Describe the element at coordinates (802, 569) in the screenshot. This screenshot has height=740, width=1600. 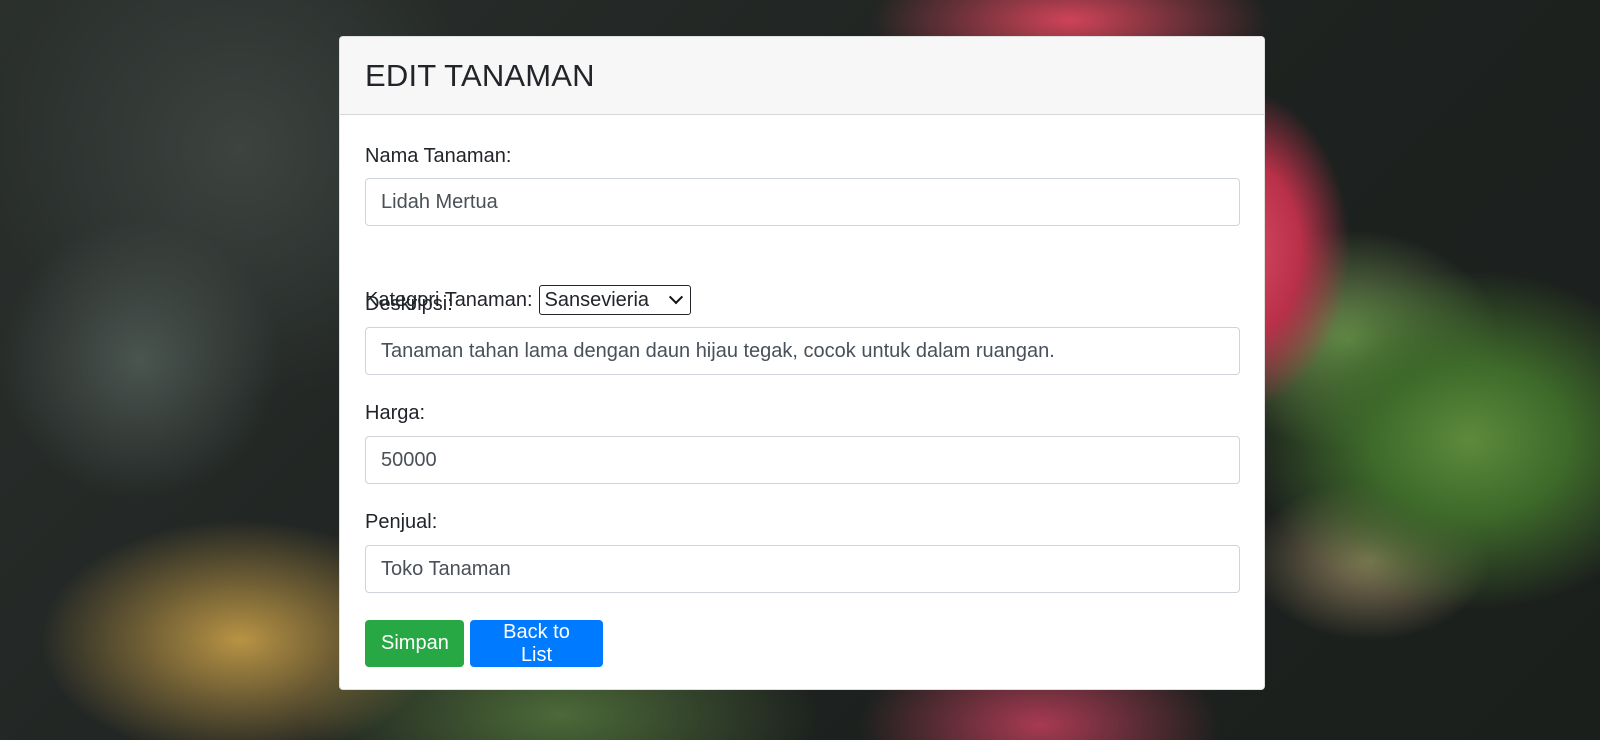
I see `penjual-input` at that location.